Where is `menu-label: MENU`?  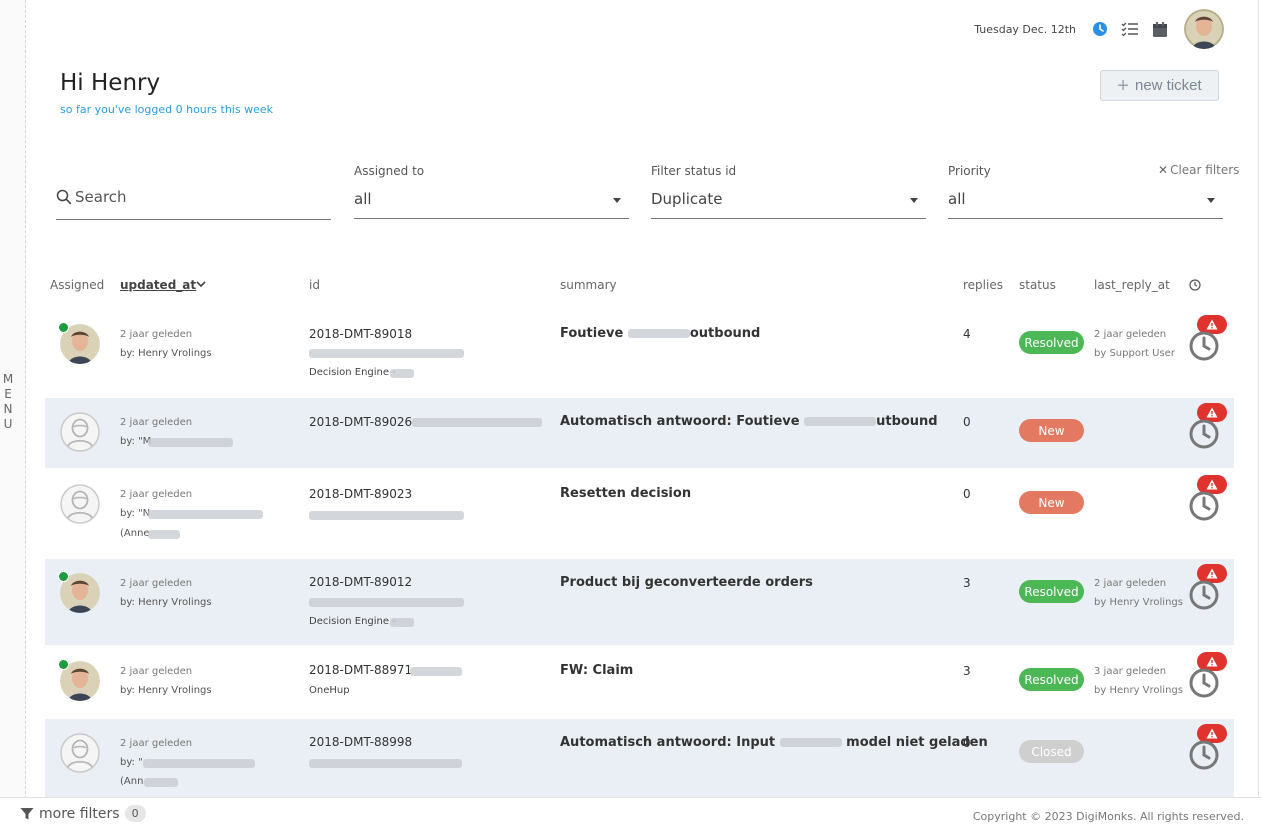 menu-label: MENU is located at coordinates (9, 402).